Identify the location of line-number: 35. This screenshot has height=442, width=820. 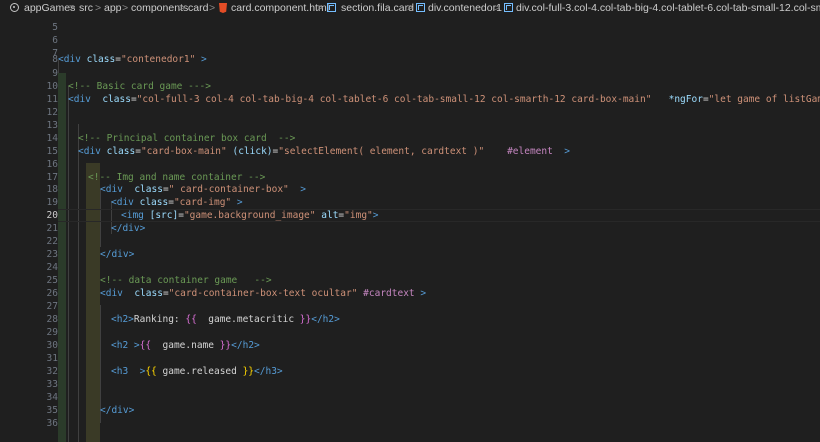
(52, 410).